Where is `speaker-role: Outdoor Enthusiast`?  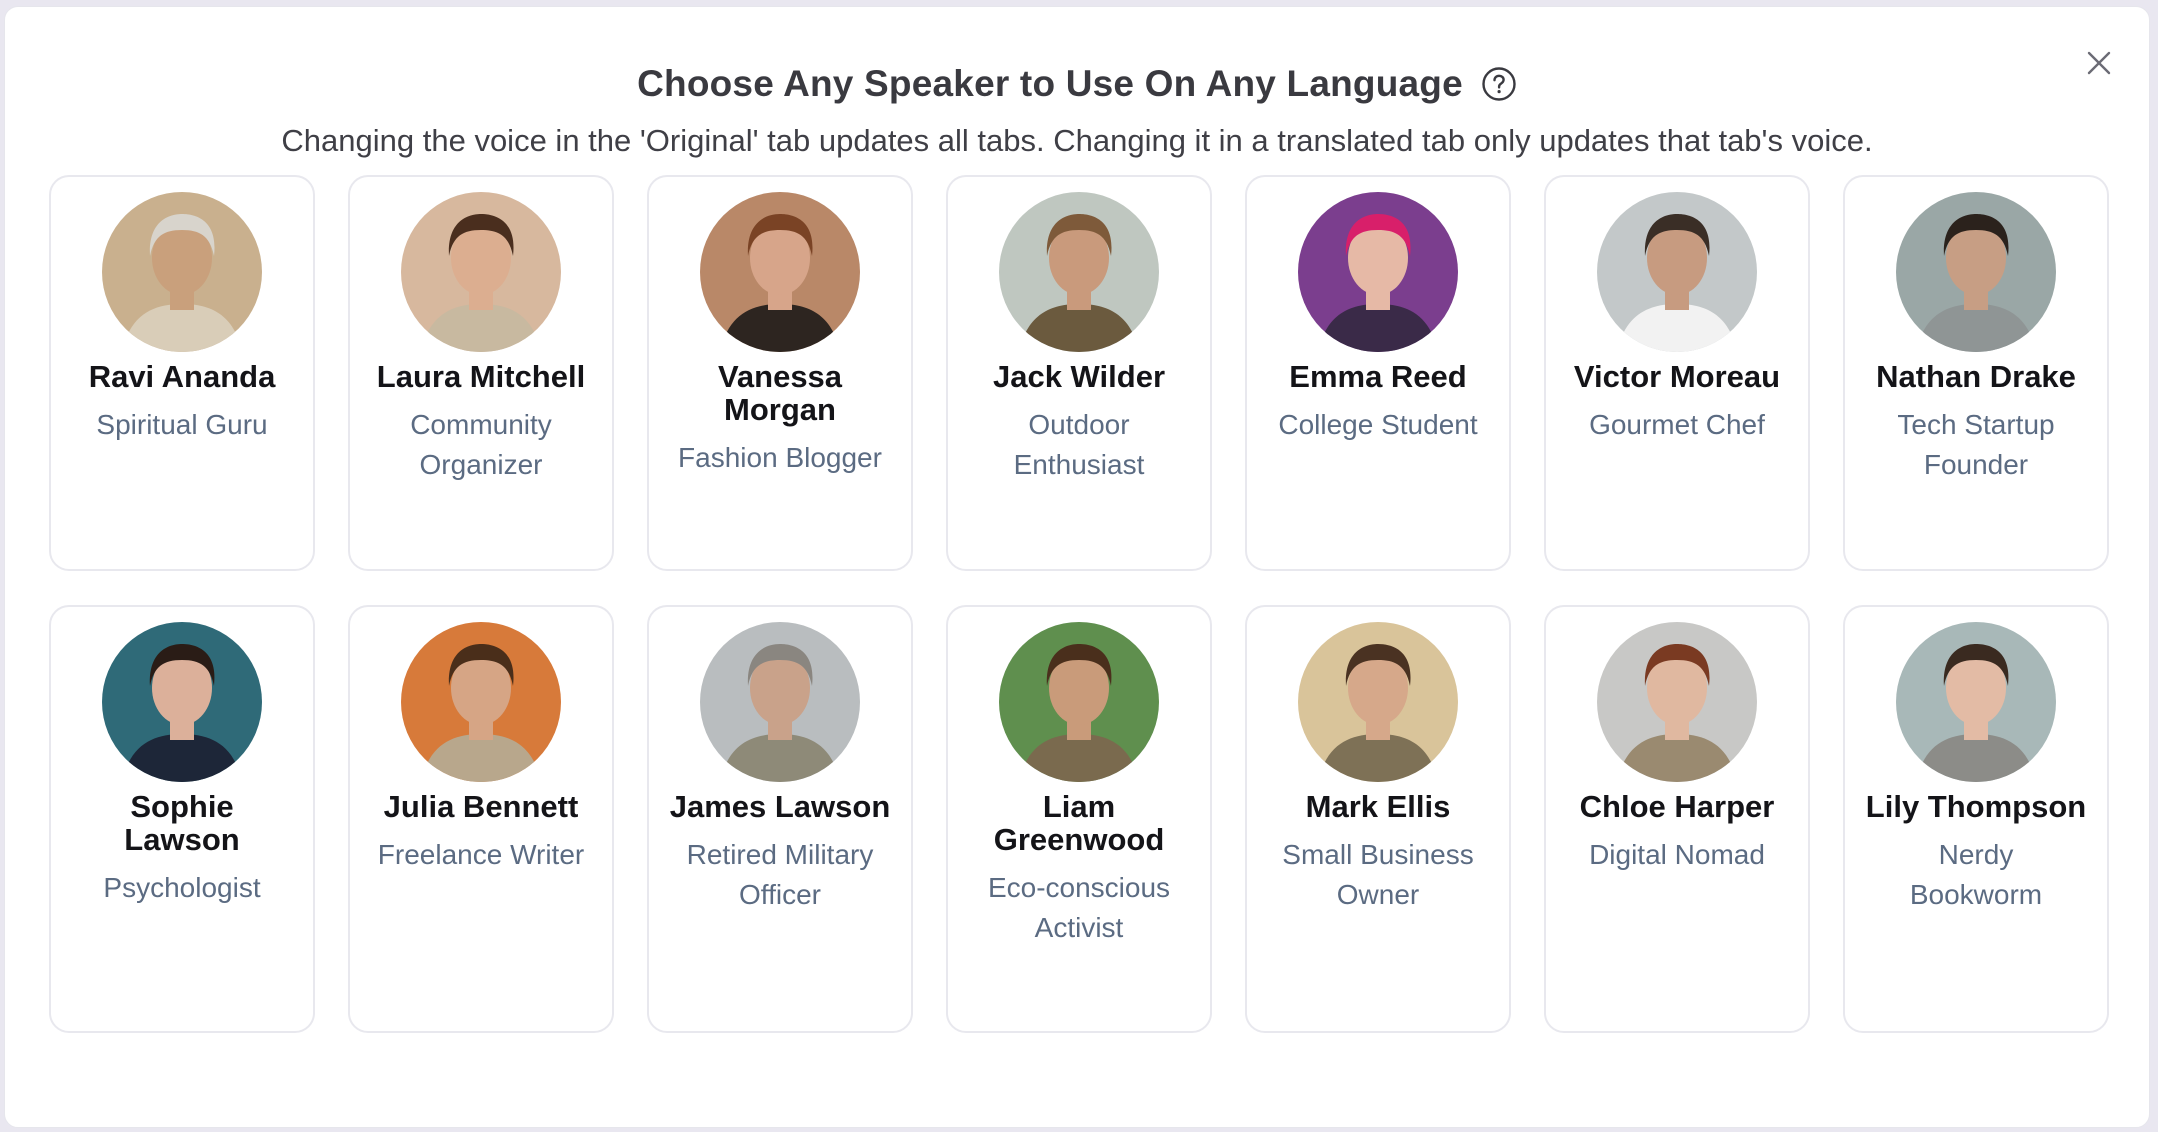 speaker-role: Outdoor Enthusiast is located at coordinates (1079, 444).